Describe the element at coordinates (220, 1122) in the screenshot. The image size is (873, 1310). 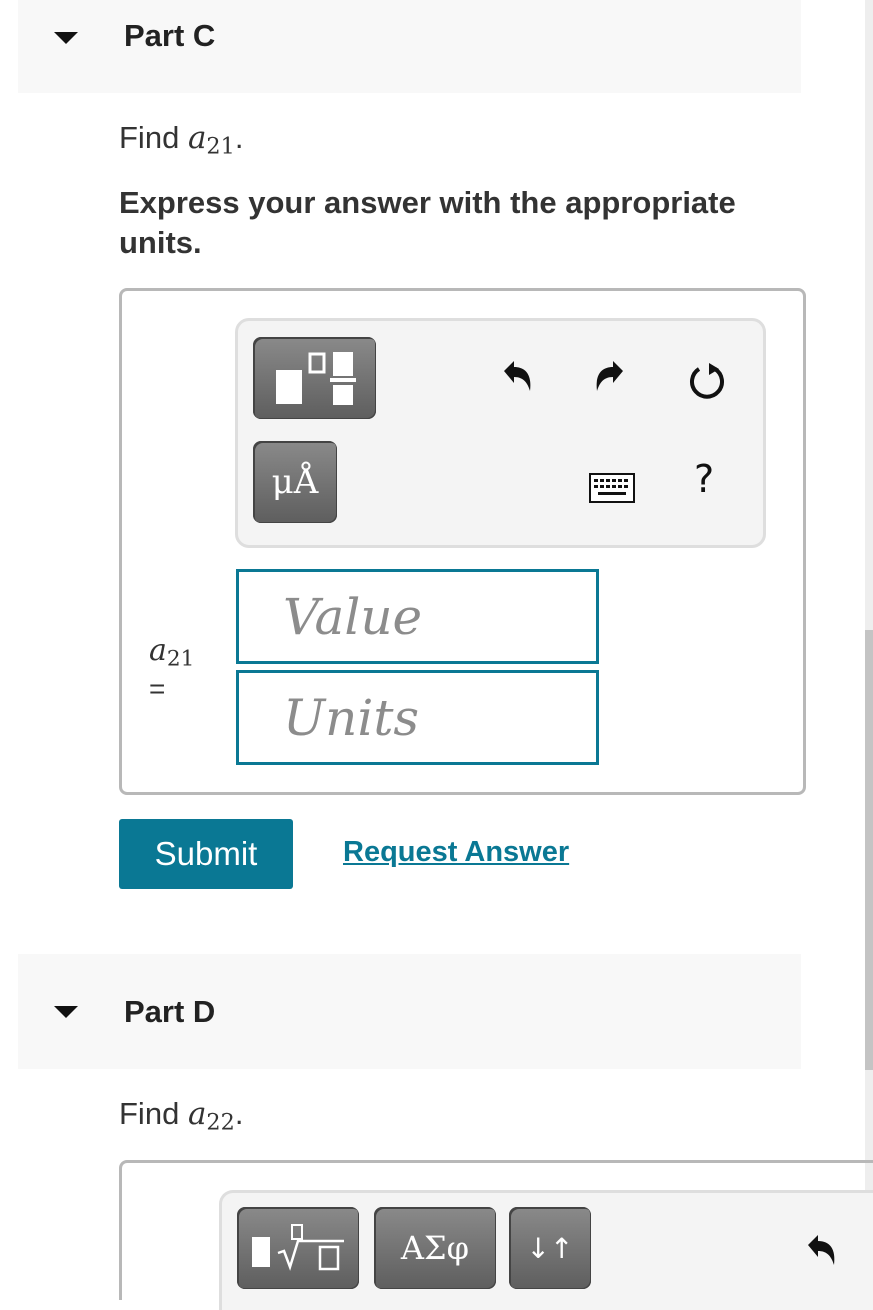
I see `variable-subscript: 22` at that location.